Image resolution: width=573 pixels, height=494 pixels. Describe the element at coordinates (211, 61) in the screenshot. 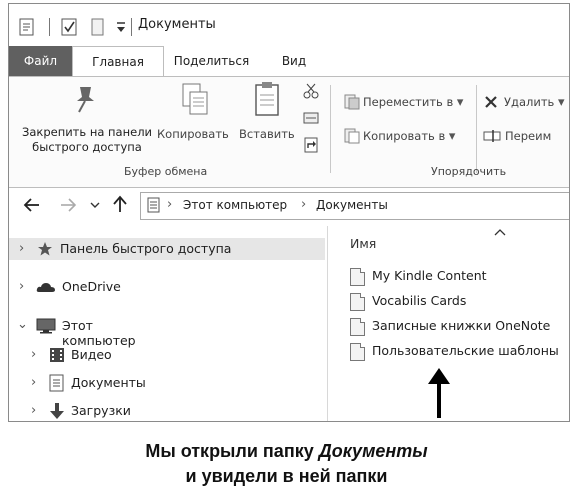

I see `tab-share: Поделиться` at that location.